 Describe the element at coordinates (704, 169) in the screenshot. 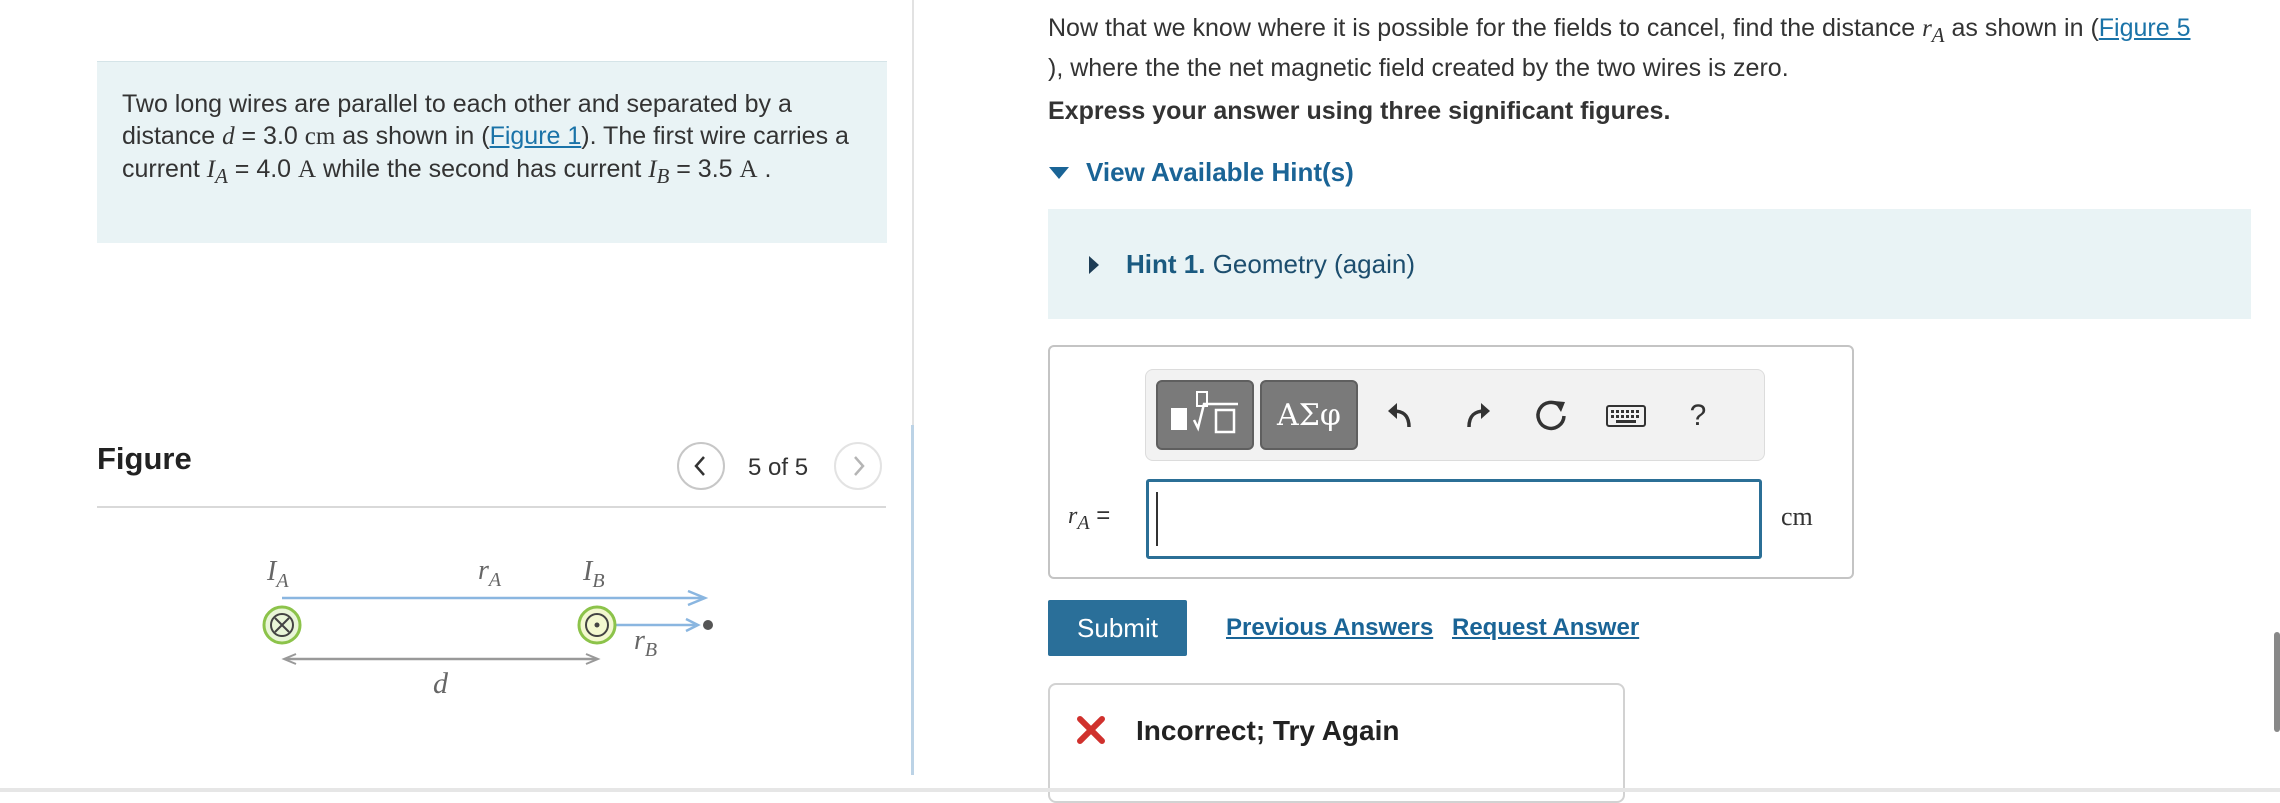

I see `problem-text: = 3.5` at that location.